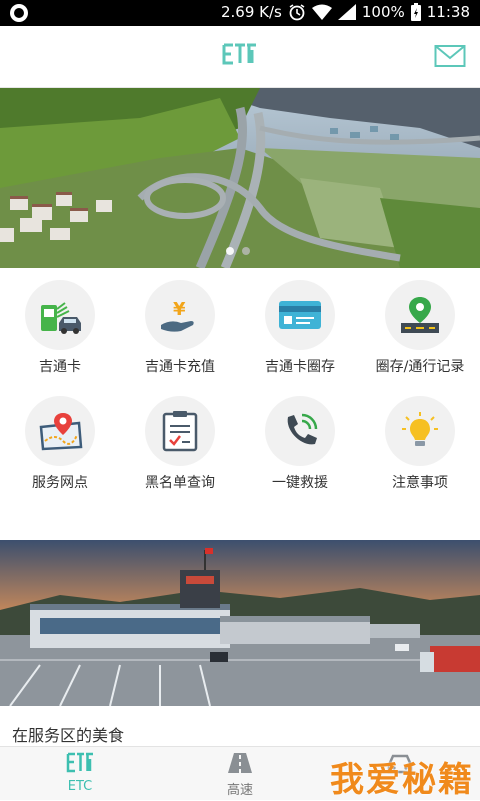 Image resolution: width=480 pixels, height=801 pixels. I want to click on grid-item-label: 一键救援, so click(300, 483).